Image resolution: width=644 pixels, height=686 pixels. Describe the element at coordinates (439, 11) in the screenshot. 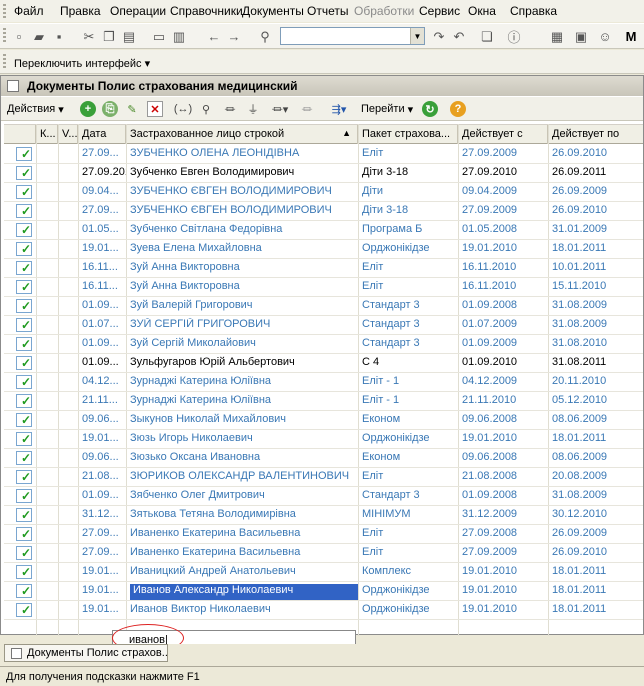

I see `menu-service: Сервис` at that location.